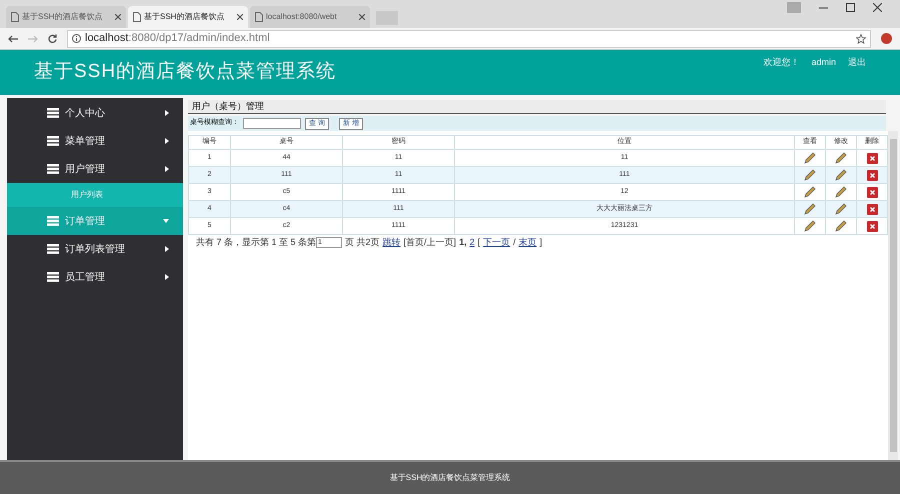 This screenshot has height=494, width=900. What do you see at coordinates (527, 243) in the screenshot?
I see `pager-link: 末页` at bounding box center [527, 243].